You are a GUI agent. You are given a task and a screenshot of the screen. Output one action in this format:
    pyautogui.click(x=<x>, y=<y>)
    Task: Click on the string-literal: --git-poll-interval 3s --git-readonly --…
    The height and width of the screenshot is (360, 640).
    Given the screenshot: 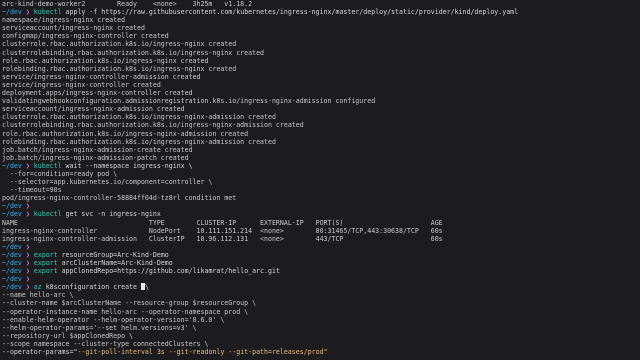 What is the action you would take?
    pyautogui.click(x=200, y=352)
    